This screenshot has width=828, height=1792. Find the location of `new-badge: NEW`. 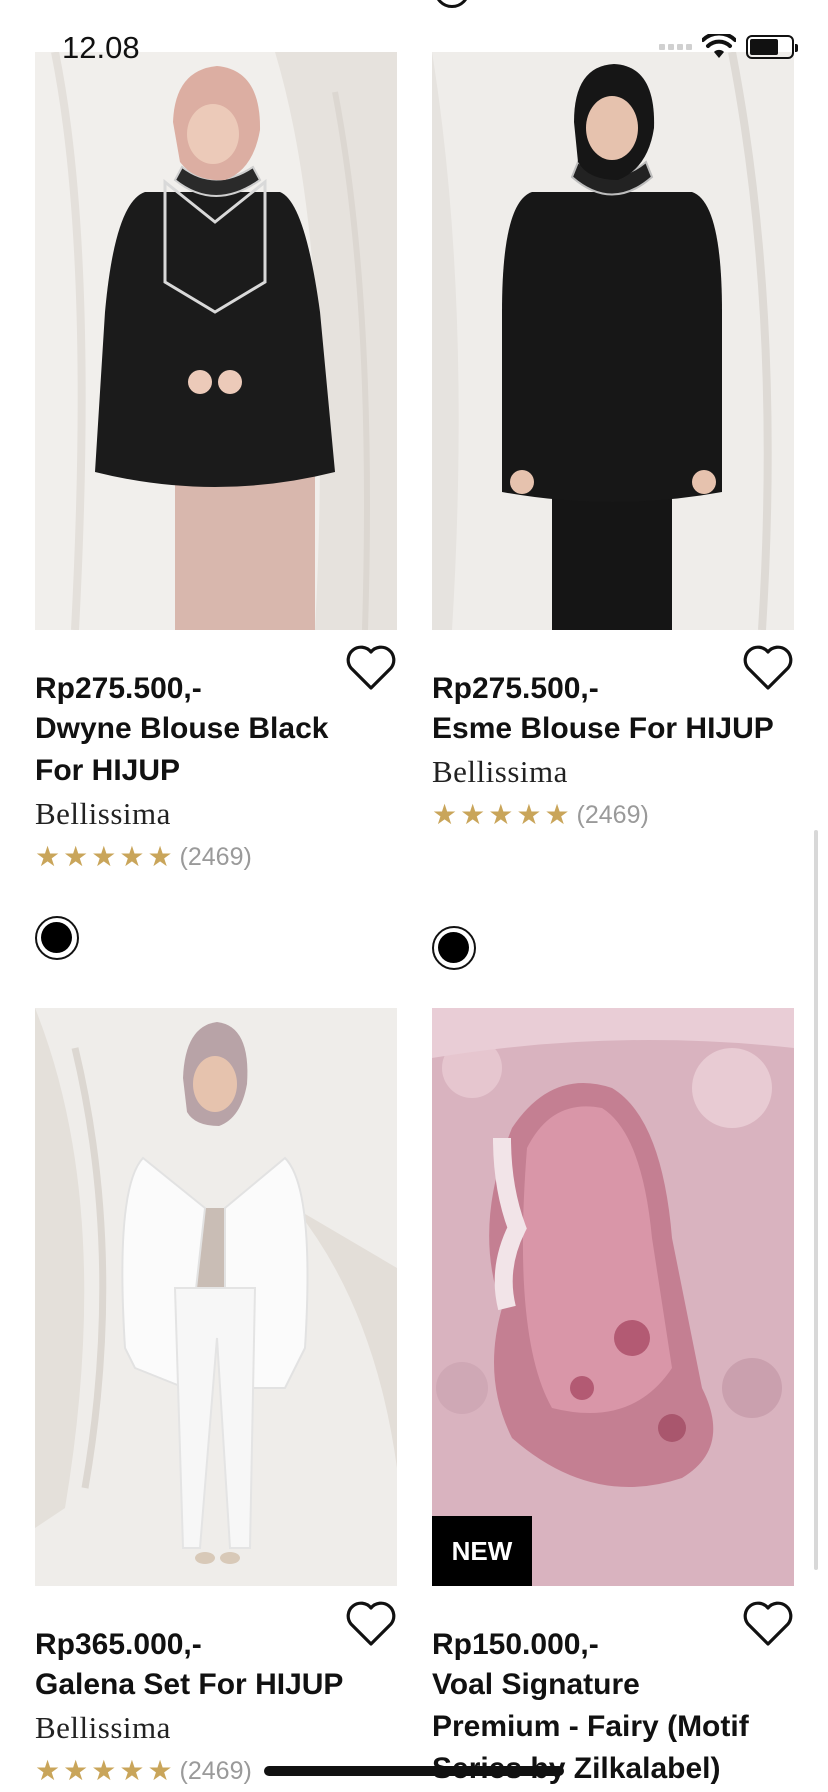

new-badge: NEW is located at coordinates (482, 1551).